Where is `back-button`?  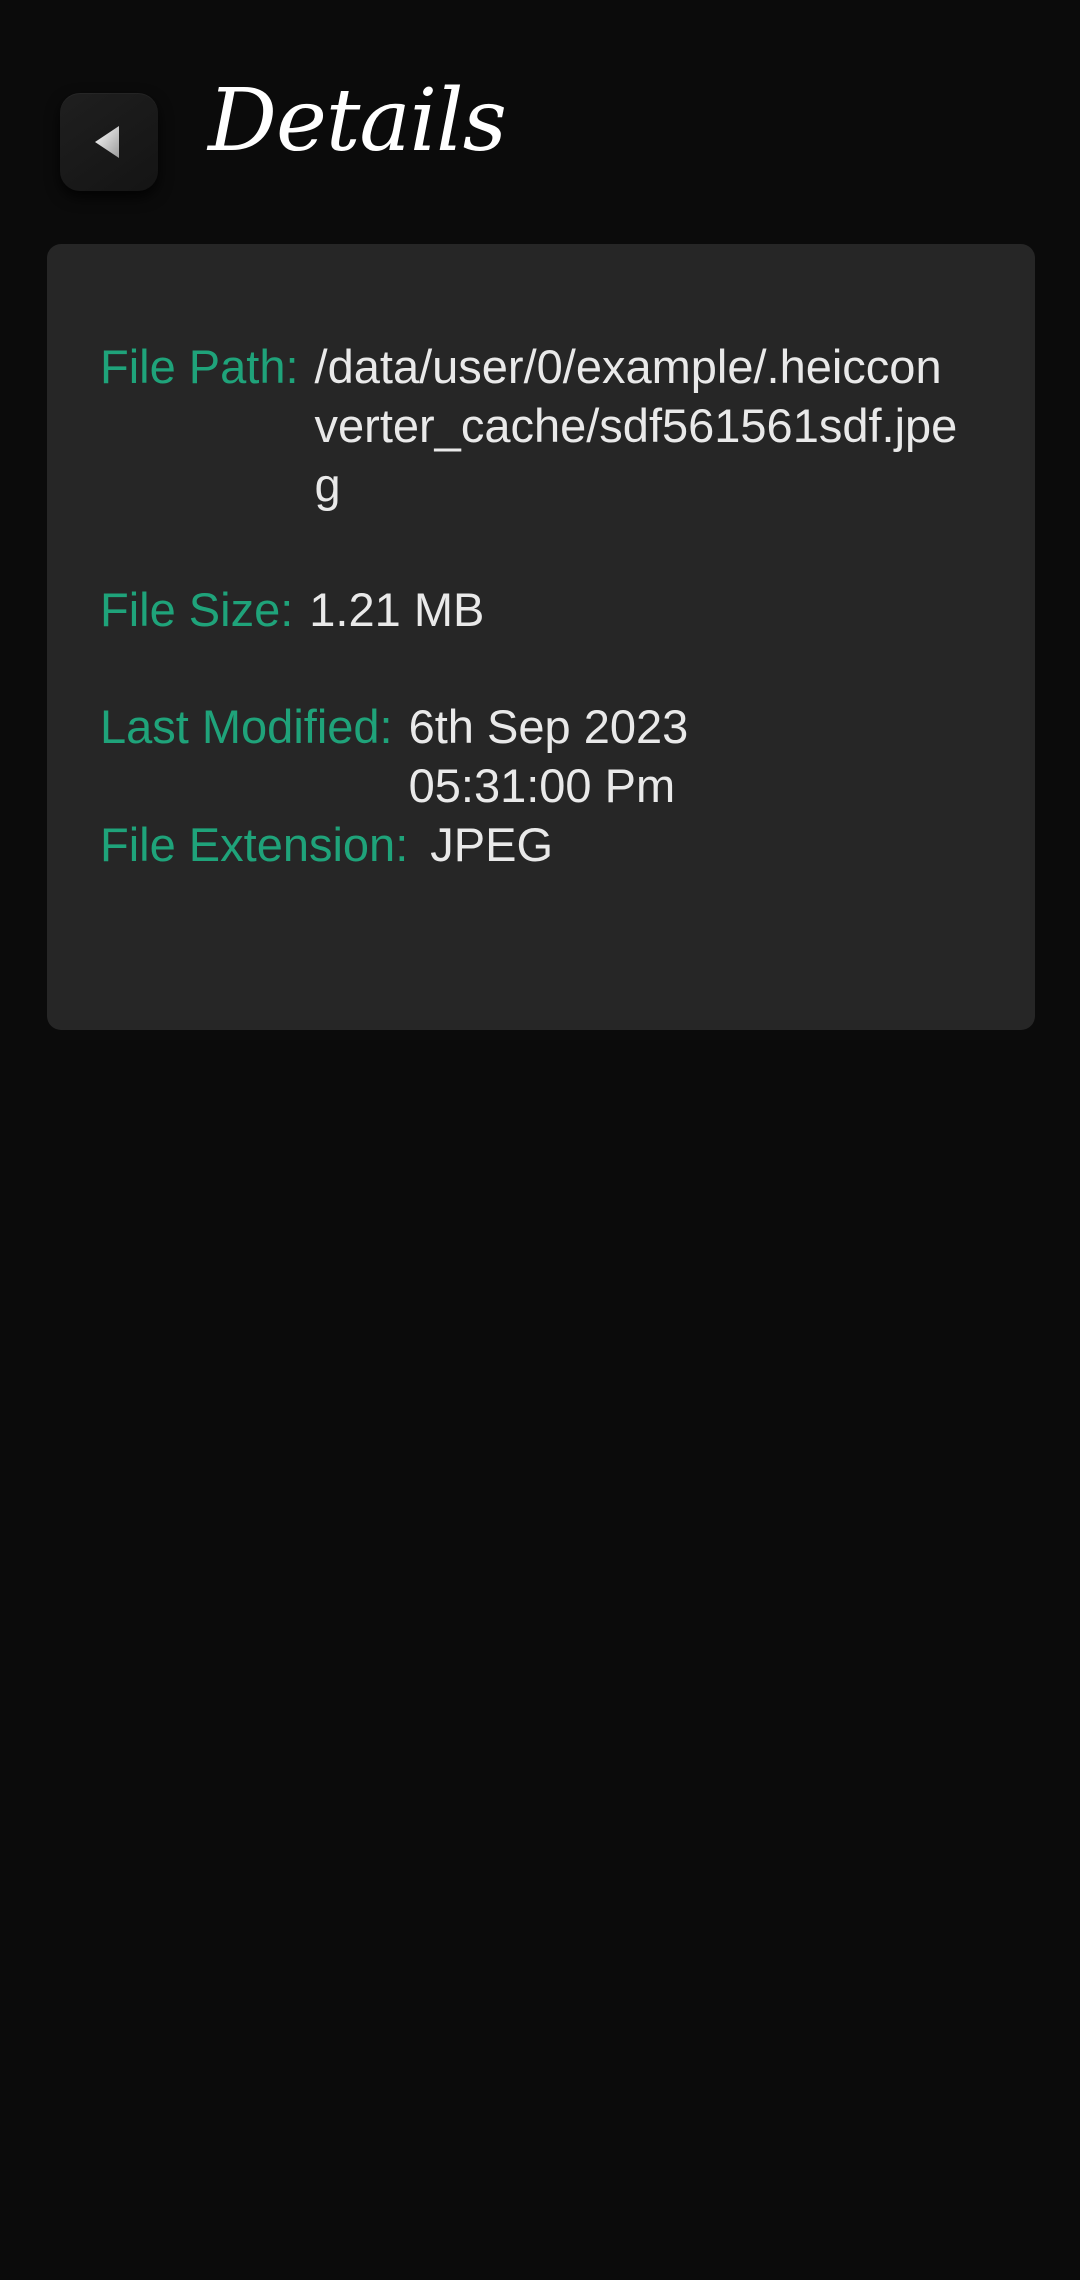 back-button is located at coordinates (109, 142).